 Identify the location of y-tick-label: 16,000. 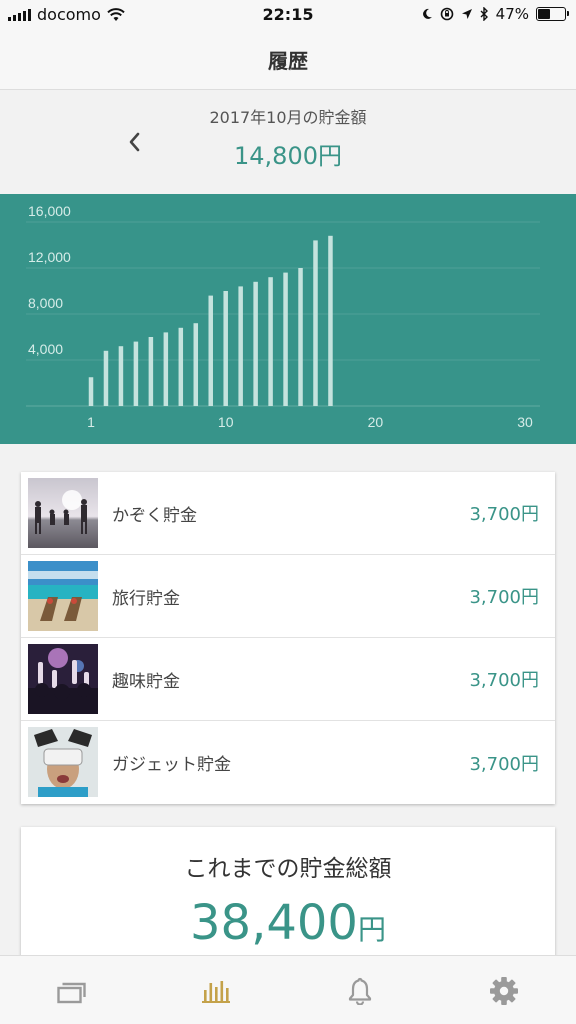
(49, 211).